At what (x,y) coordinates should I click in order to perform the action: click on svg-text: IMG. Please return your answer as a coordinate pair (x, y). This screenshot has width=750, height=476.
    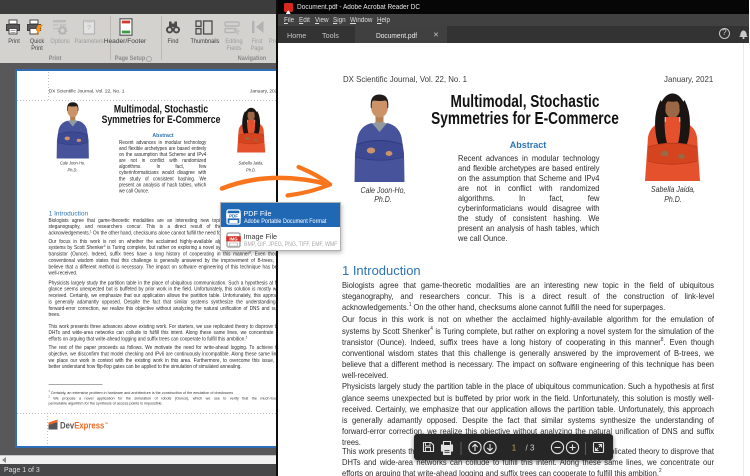
    Looking at the image, I should click on (233, 238).